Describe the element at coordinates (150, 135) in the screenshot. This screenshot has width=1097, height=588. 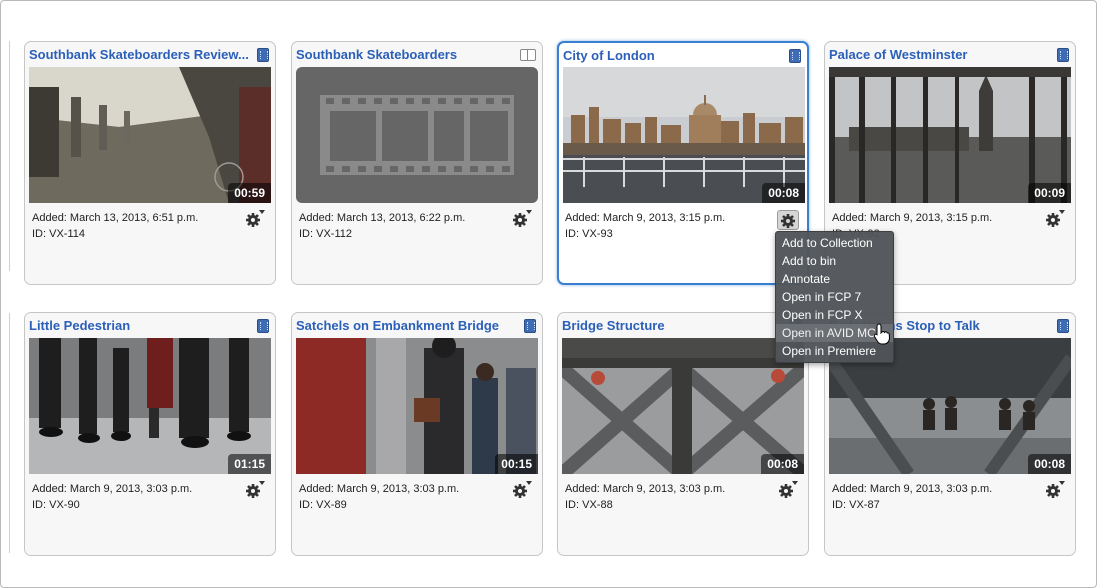
I see `video-thumbnail: 00:59` at that location.